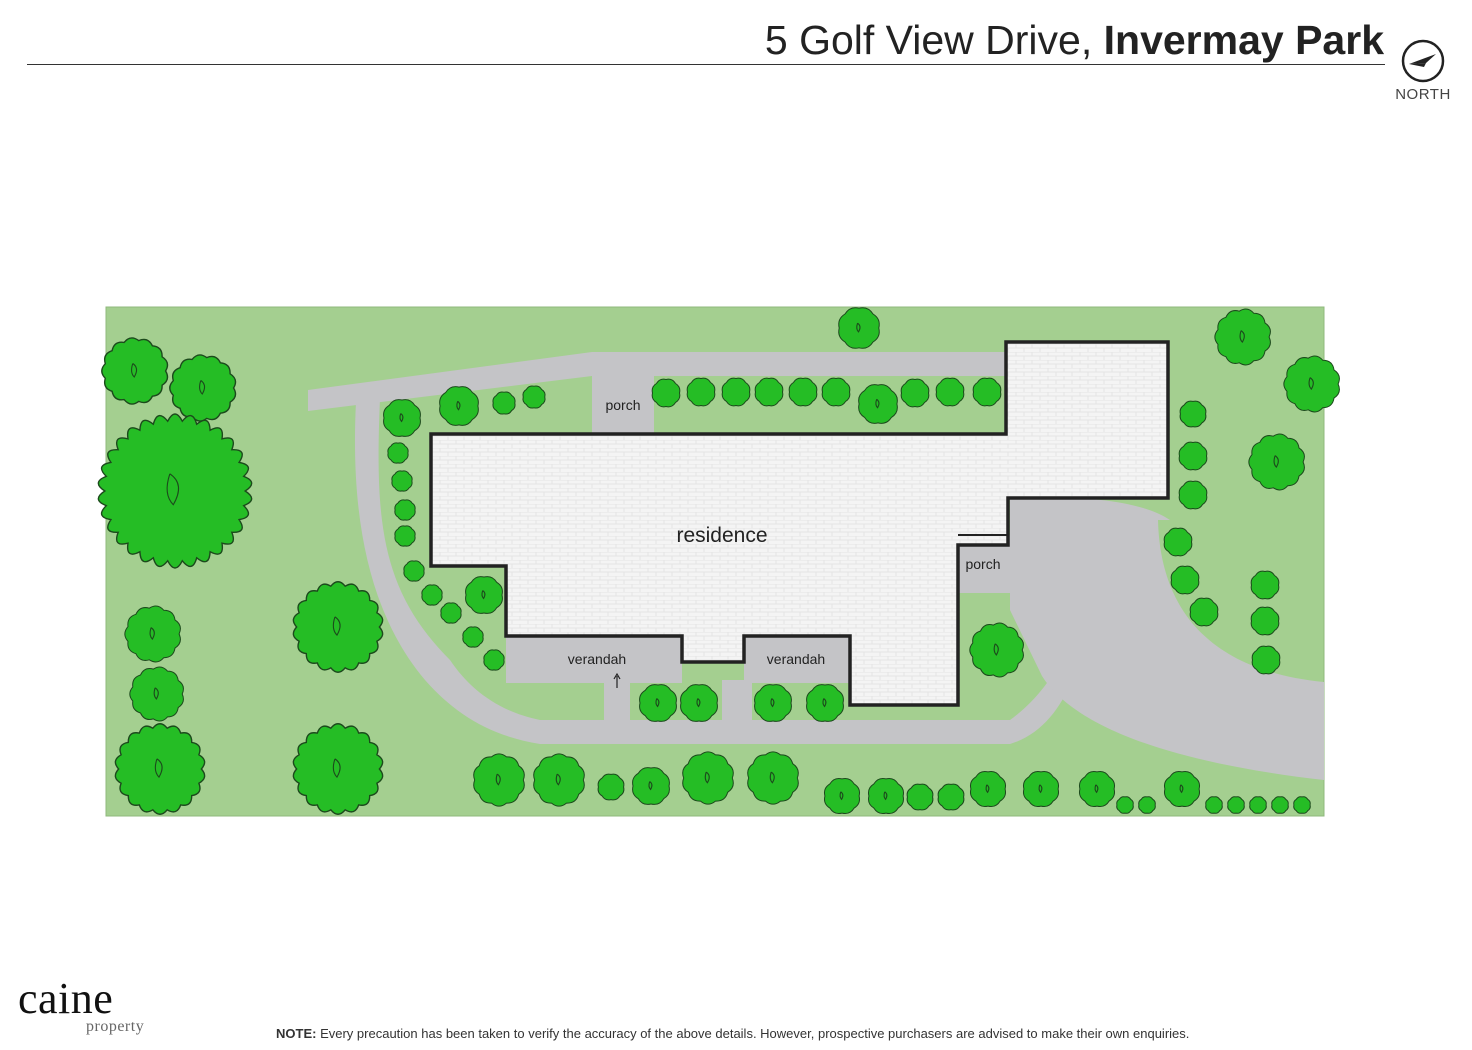 Image resolution: width=1472 pixels, height=1050 pixels. Describe the element at coordinates (721, 535) in the screenshot. I see `residence-label: residence` at that location.